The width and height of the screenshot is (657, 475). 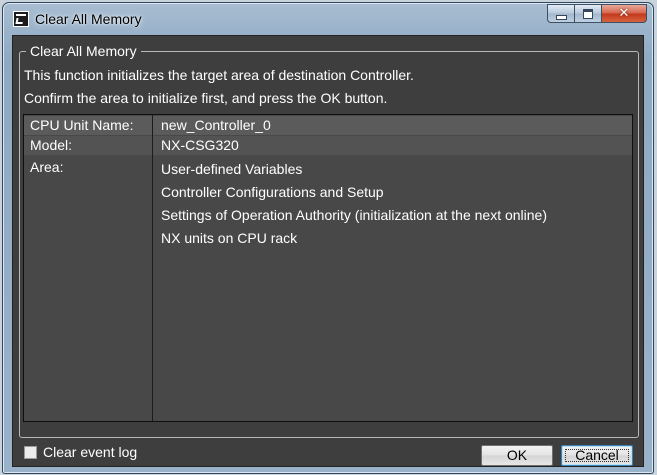 I want to click on cancel-button: Cancel, so click(x=597, y=455).